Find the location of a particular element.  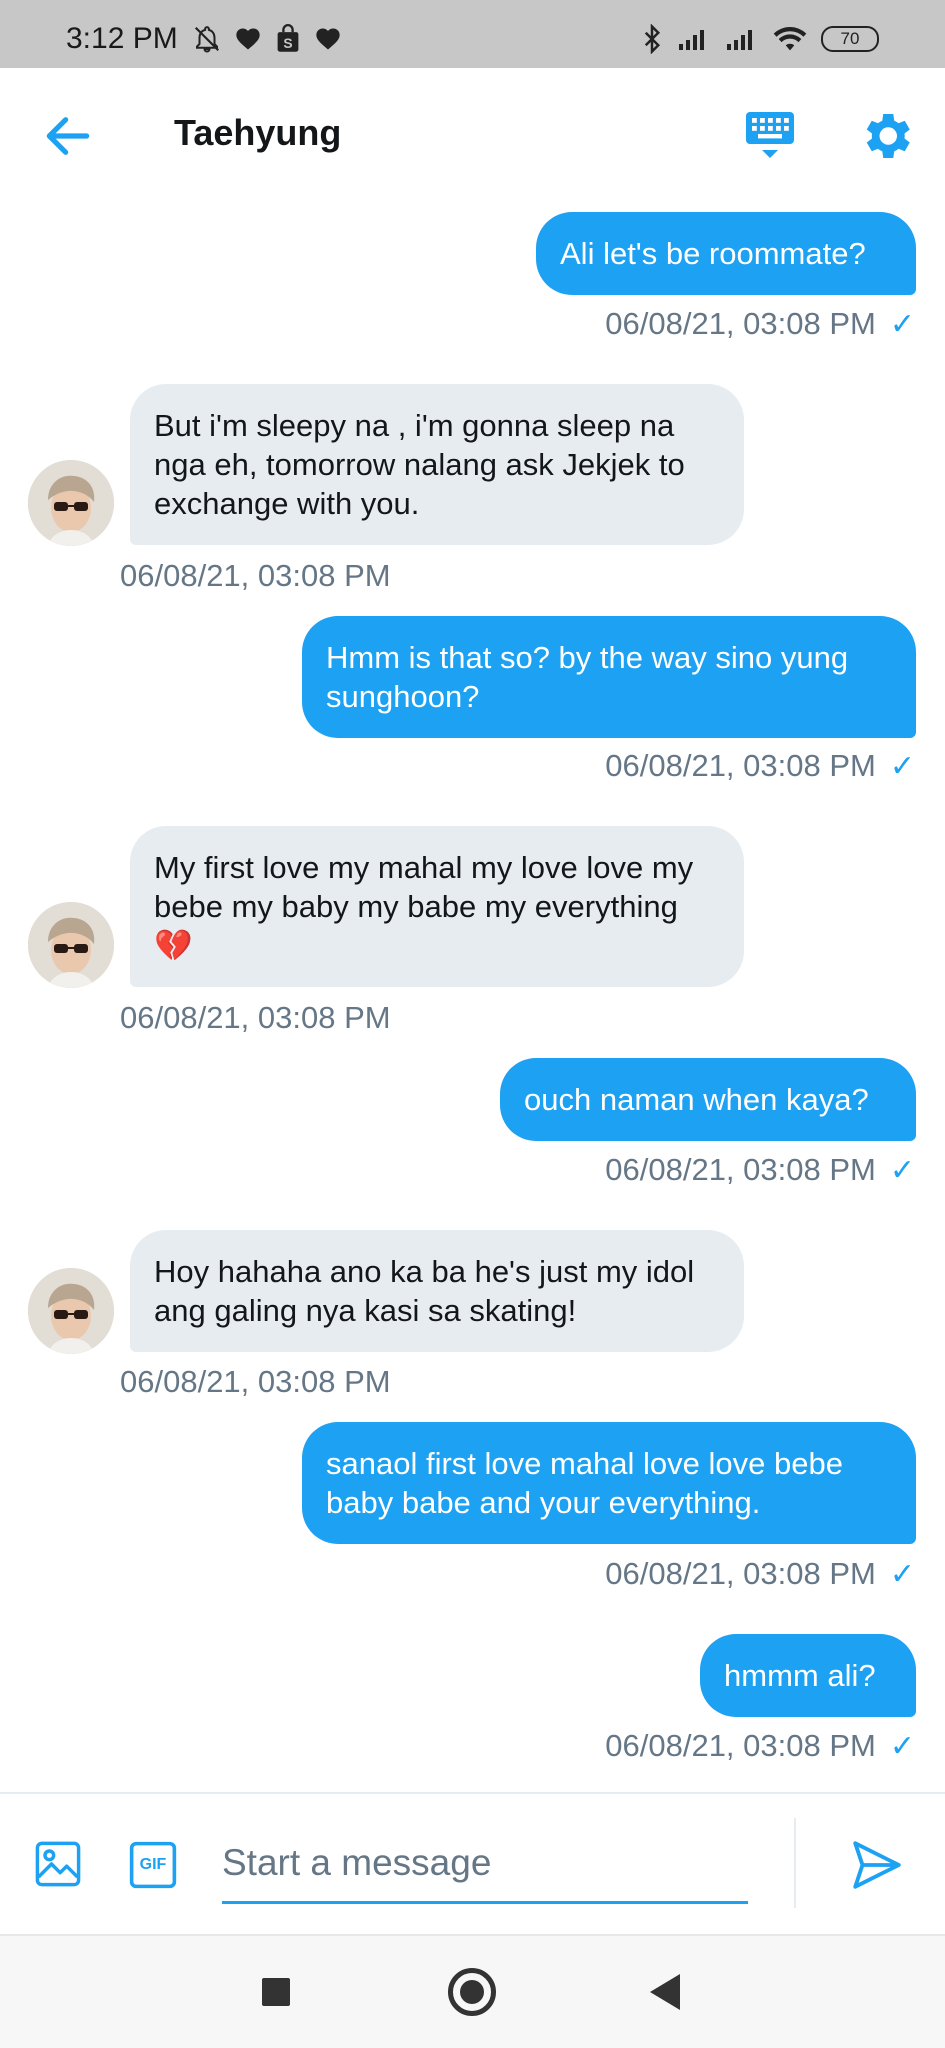

add-gif-button: GIF is located at coordinates (153, 1865).